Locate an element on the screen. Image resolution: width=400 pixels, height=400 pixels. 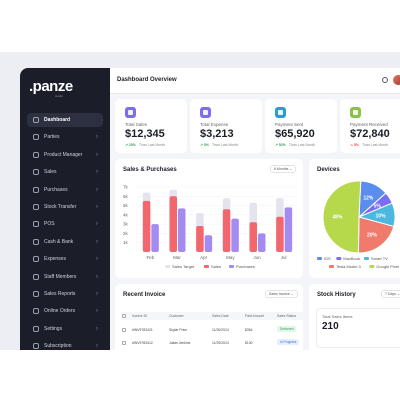
kpi-change-note: Than Last Month is located at coordinates (302, 145).